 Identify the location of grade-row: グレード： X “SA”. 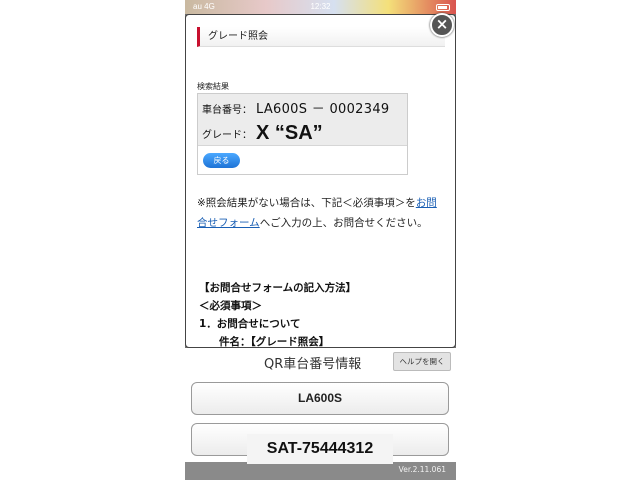
(262, 133).